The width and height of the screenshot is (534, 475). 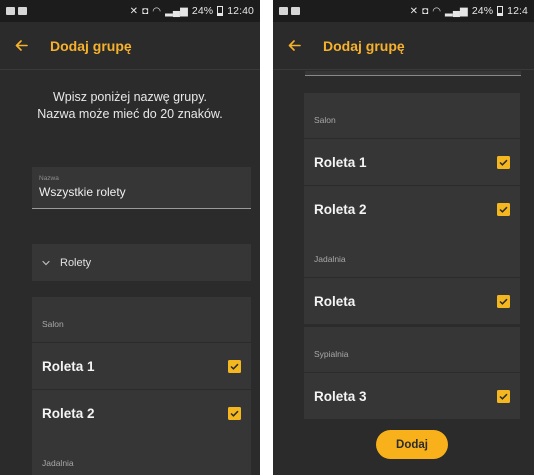 What do you see at coordinates (141, 262) in the screenshot?
I see `device-type-dropdown: Rolety` at bounding box center [141, 262].